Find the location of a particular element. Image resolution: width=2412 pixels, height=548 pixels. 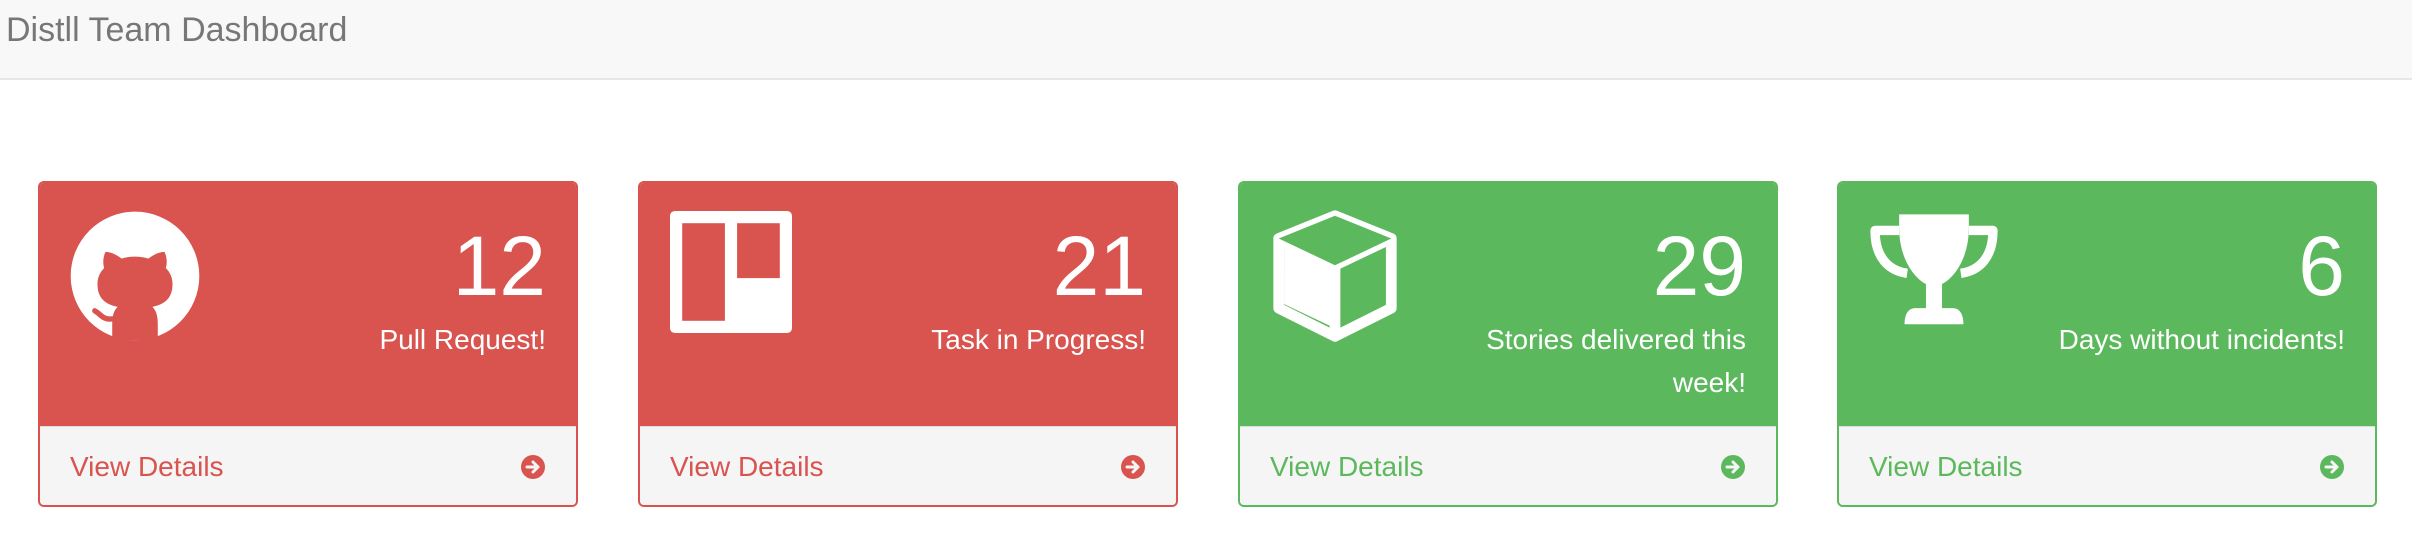

panel-tasks-in-progress: 21 Task in Progress! View Details is located at coordinates (908, 344).